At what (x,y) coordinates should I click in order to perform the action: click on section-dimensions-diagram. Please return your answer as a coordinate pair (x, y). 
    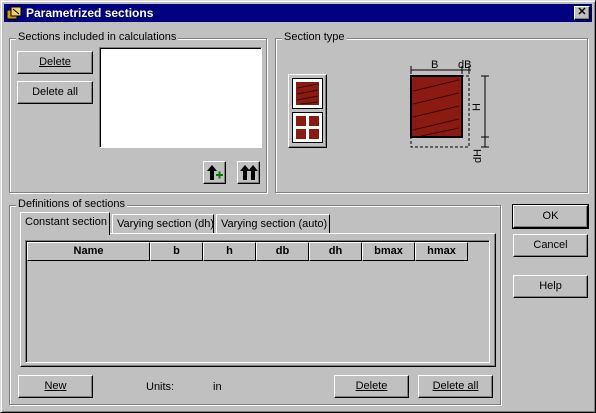
    Looking at the image, I should click on (449, 107).